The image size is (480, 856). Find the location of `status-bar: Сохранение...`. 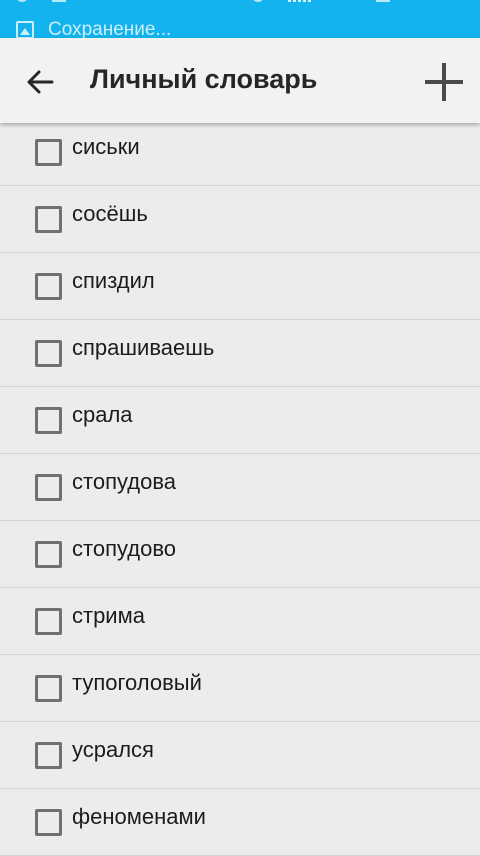

status-bar: Сохранение... is located at coordinates (240, 19).